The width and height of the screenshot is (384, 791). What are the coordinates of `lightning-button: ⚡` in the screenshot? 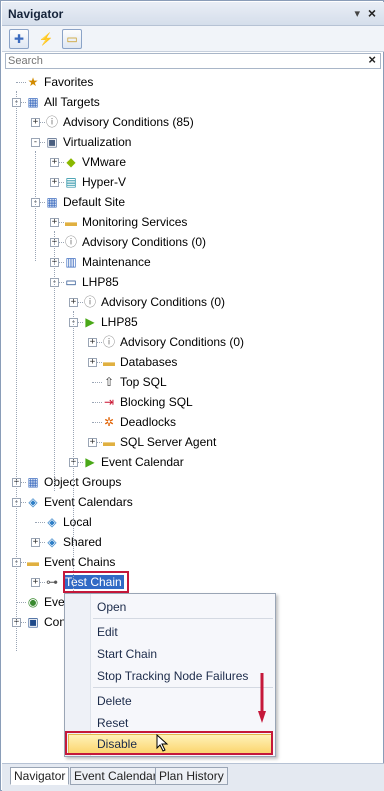 It's located at (46, 39).